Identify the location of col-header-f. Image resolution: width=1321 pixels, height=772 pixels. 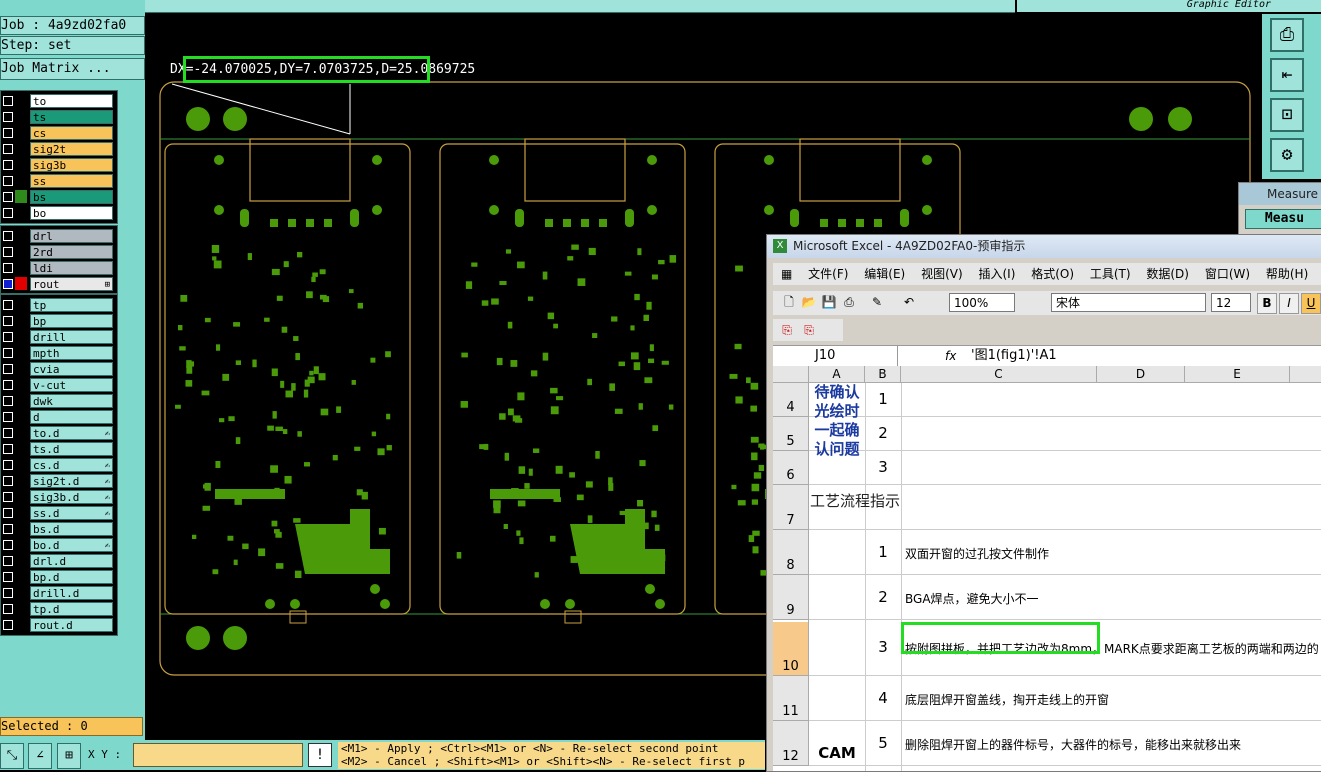
(1305, 374).